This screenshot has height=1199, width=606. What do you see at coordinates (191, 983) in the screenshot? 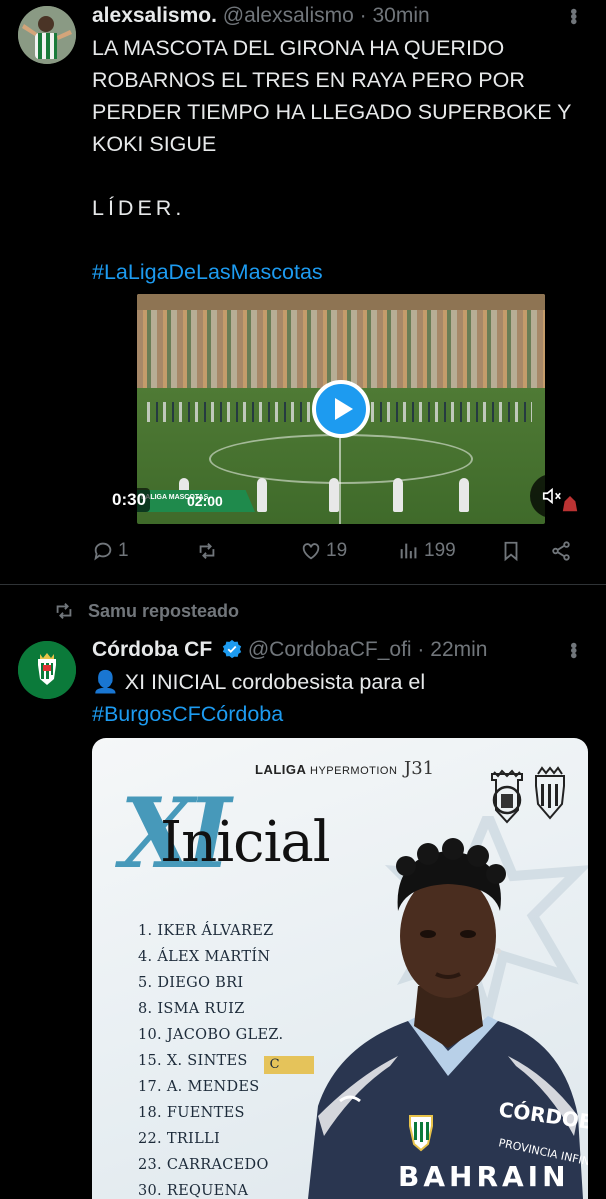
I see `player-item: 5. DIEGO BRI` at bounding box center [191, 983].